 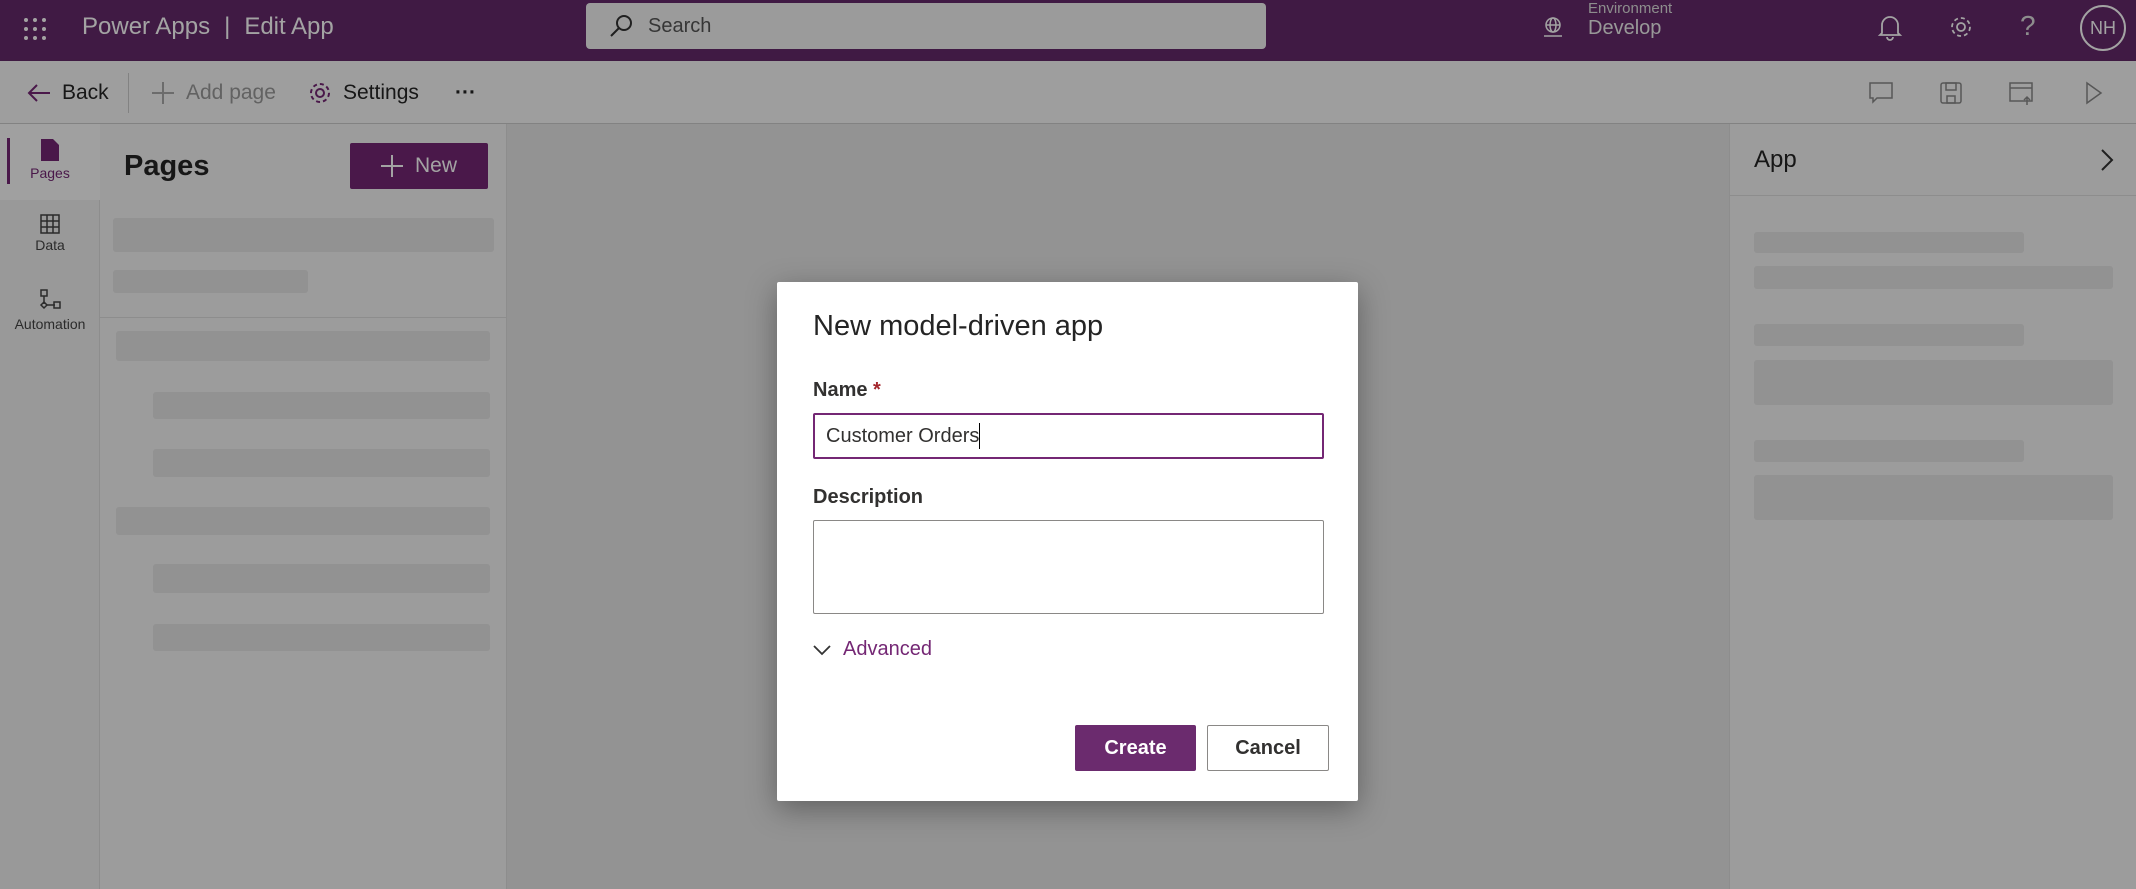 What do you see at coordinates (980, 436) in the screenshot?
I see `text-cursor` at bounding box center [980, 436].